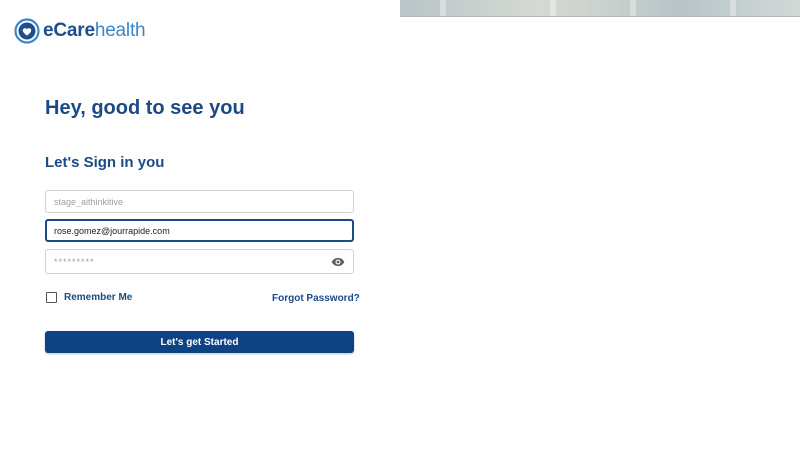  I want to click on signin-subheading: Let's Sign in you, so click(105, 162).